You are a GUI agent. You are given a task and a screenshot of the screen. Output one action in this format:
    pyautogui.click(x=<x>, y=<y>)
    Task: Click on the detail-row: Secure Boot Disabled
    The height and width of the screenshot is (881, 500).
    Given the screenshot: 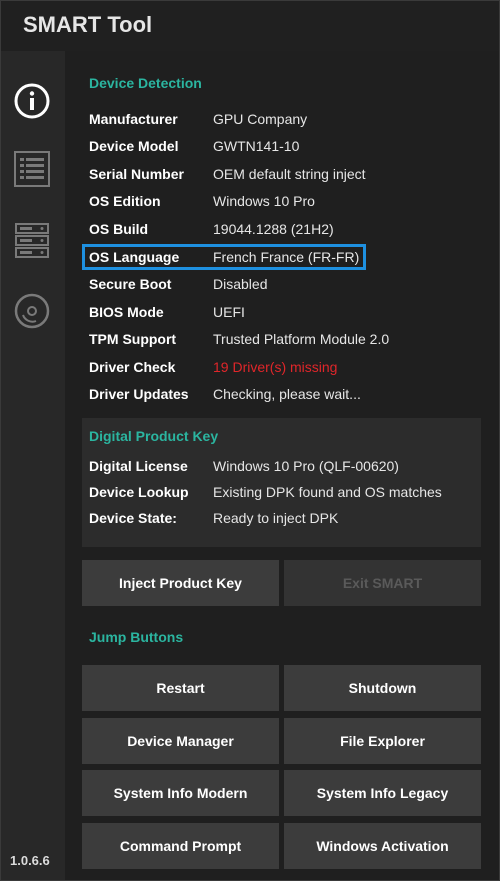 What is the action you would take?
    pyautogui.click(x=289, y=287)
    